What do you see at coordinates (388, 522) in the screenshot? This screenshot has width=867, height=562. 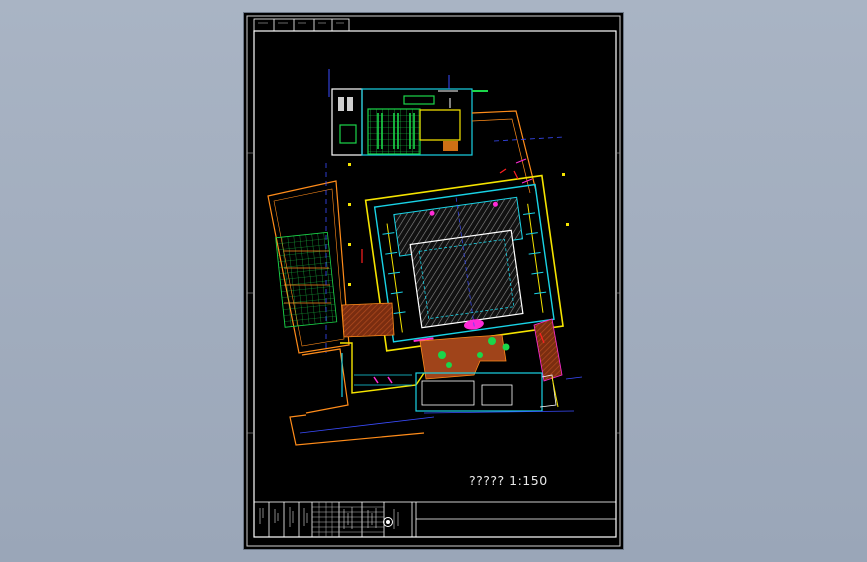 I see `round-seal-icon` at bounding box center [388, 522].